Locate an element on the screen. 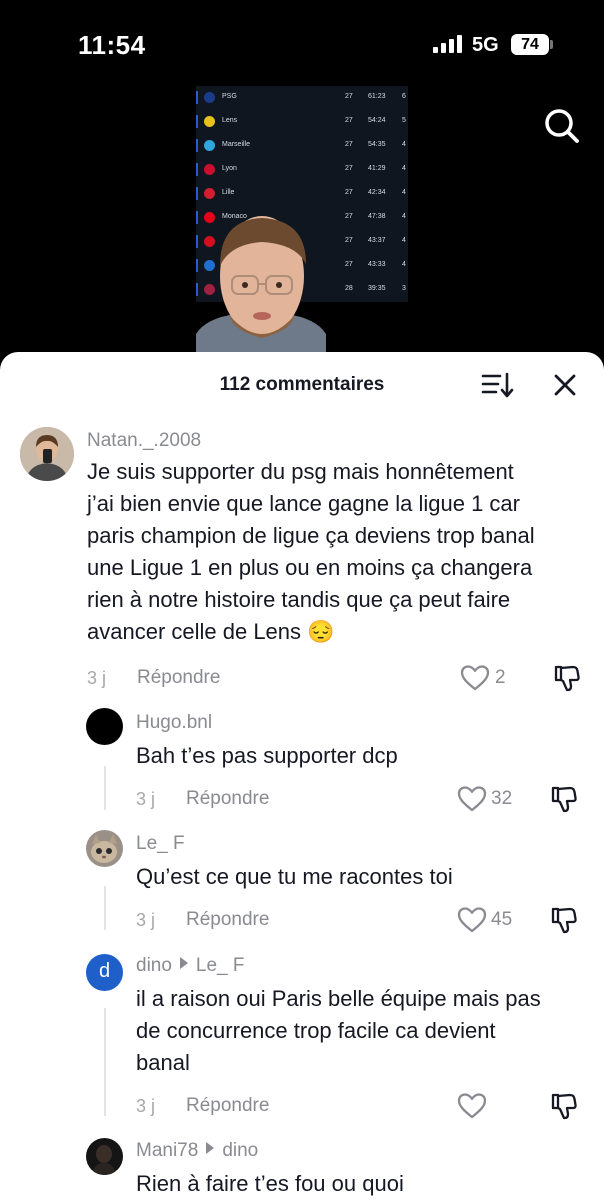 The height and width of the screenshot is (1200, 604). avatar: d is located at coordinates (104, 972).